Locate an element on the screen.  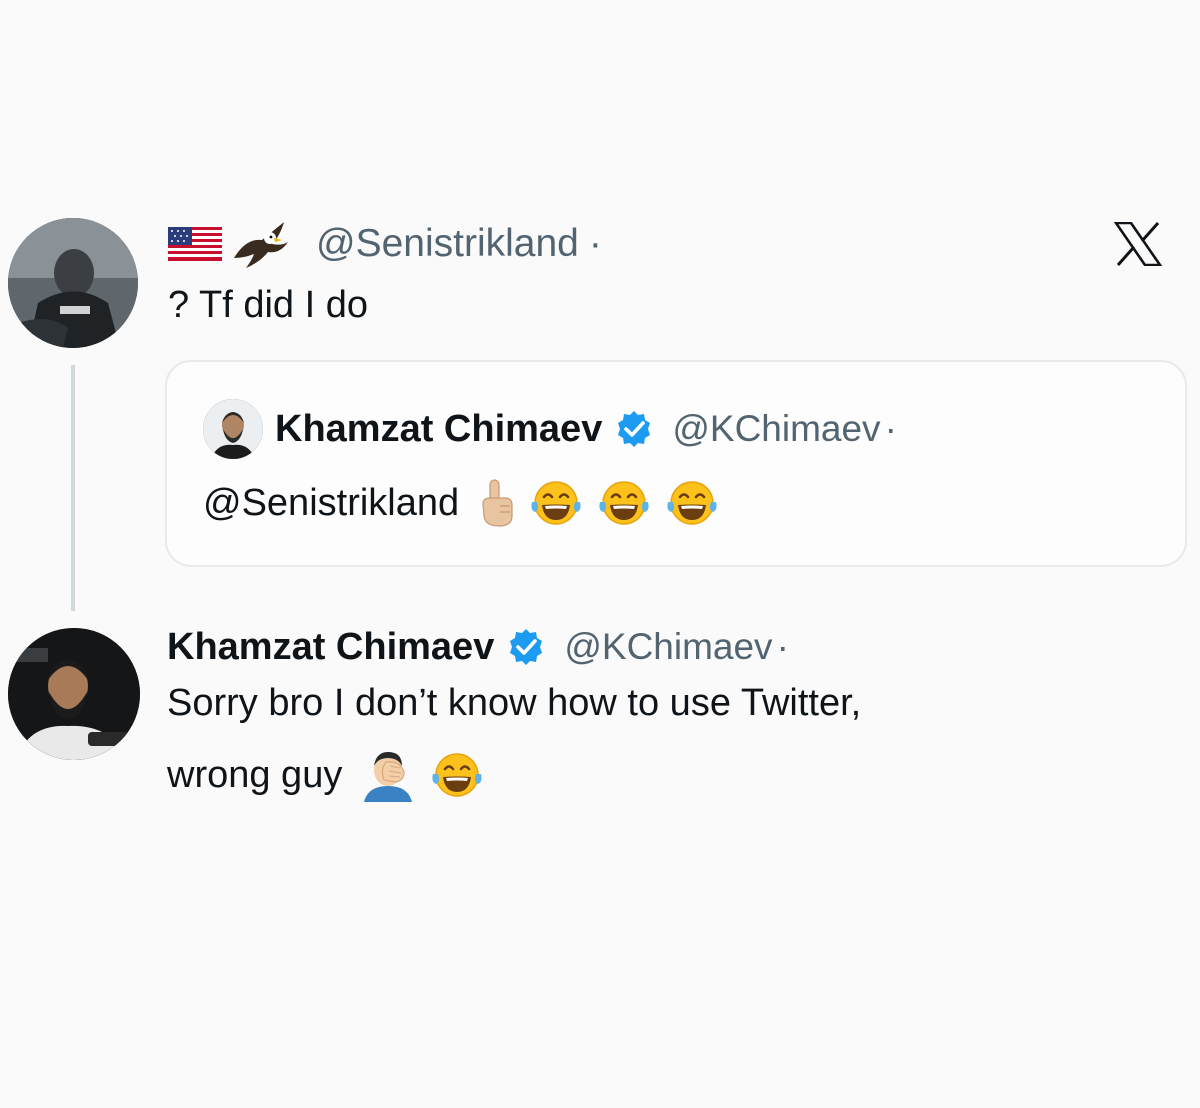
us-flag-icon is located at coordinates (195, 244).